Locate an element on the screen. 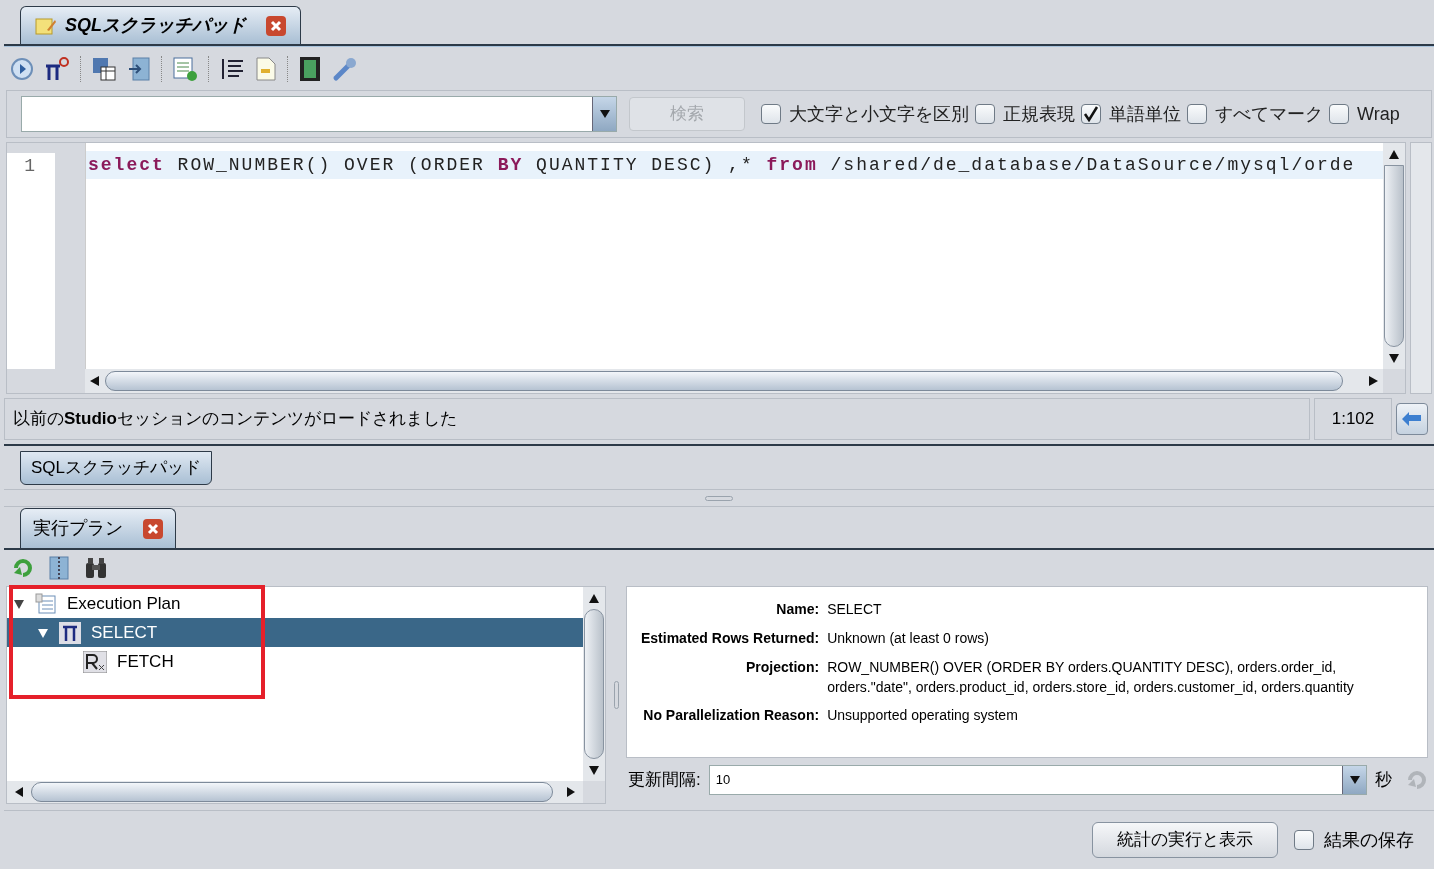 The width and height of the screenshot is (1434, 869). run-statistics-button: 統計の実行と表示 is located at coordinates (1185, 840).